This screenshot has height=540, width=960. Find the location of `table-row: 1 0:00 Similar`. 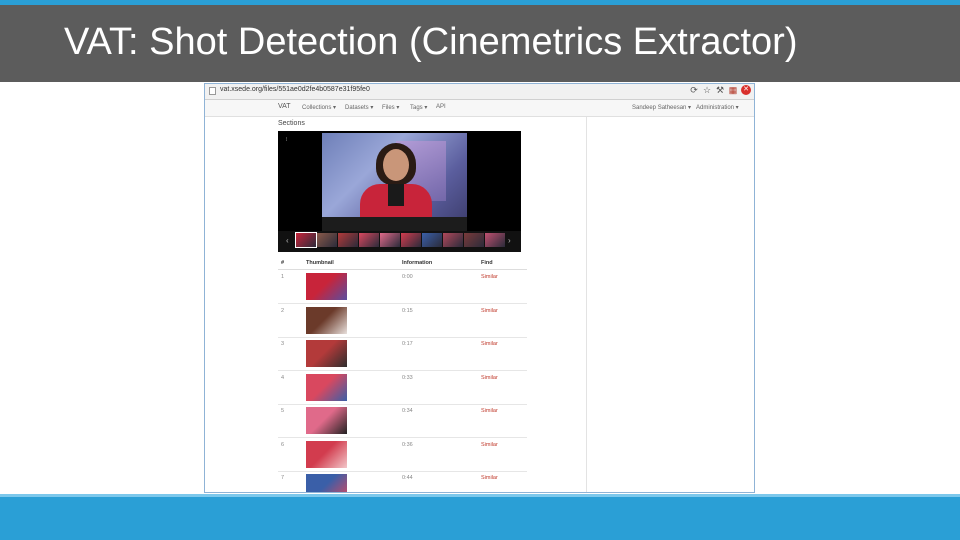

table-row: 1 0:00 Similar is located at coordinates (402, 287).